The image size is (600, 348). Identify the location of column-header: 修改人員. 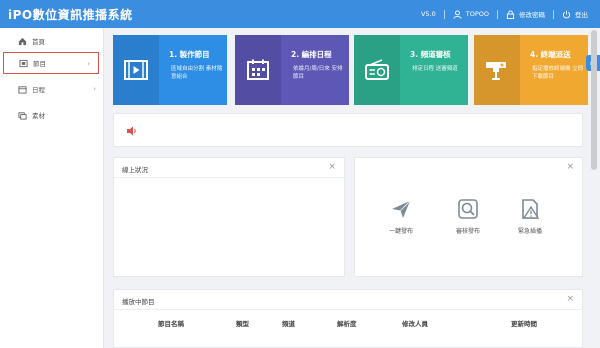
(415, 323).